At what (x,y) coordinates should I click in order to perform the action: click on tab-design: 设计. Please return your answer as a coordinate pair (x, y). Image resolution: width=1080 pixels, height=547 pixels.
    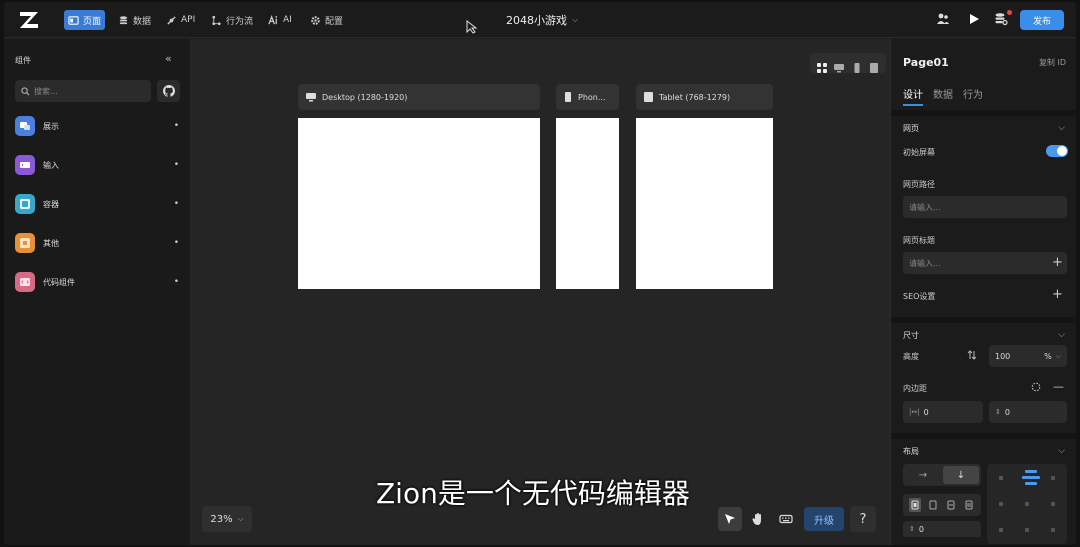
    Looking at the image, I should click on (913, 96).